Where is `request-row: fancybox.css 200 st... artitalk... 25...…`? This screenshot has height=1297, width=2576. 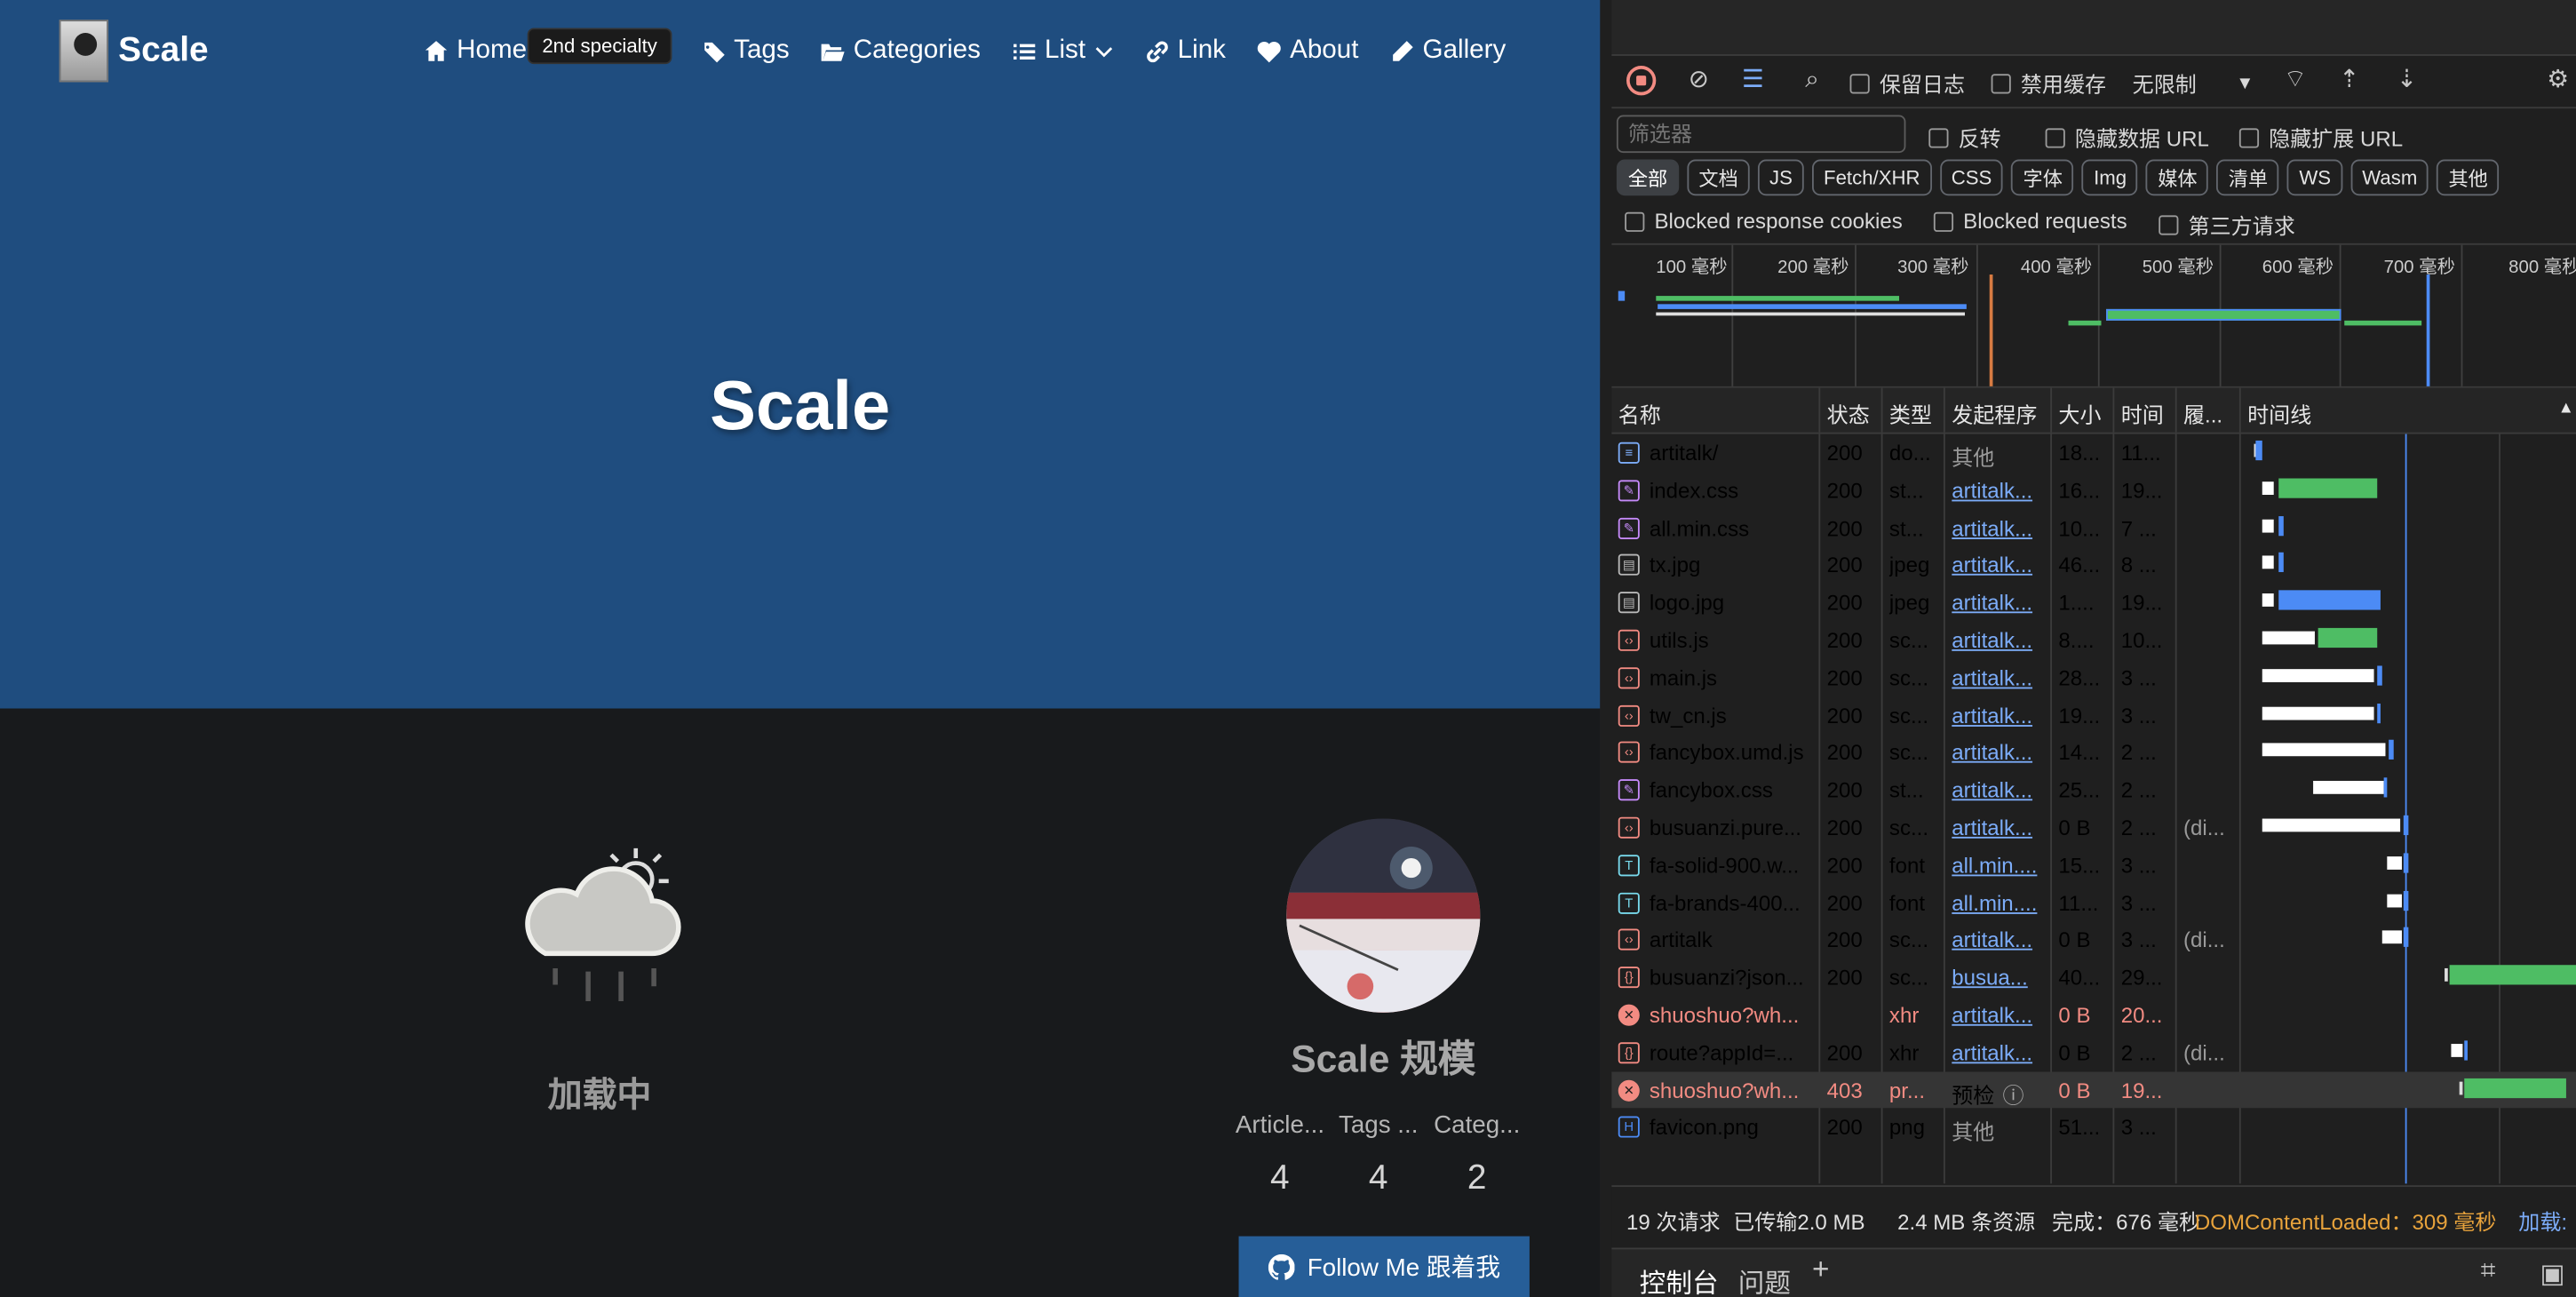 request-row: fancybox.css 200 st... artitalk... 25...… is located at coordinates (2093, 789).